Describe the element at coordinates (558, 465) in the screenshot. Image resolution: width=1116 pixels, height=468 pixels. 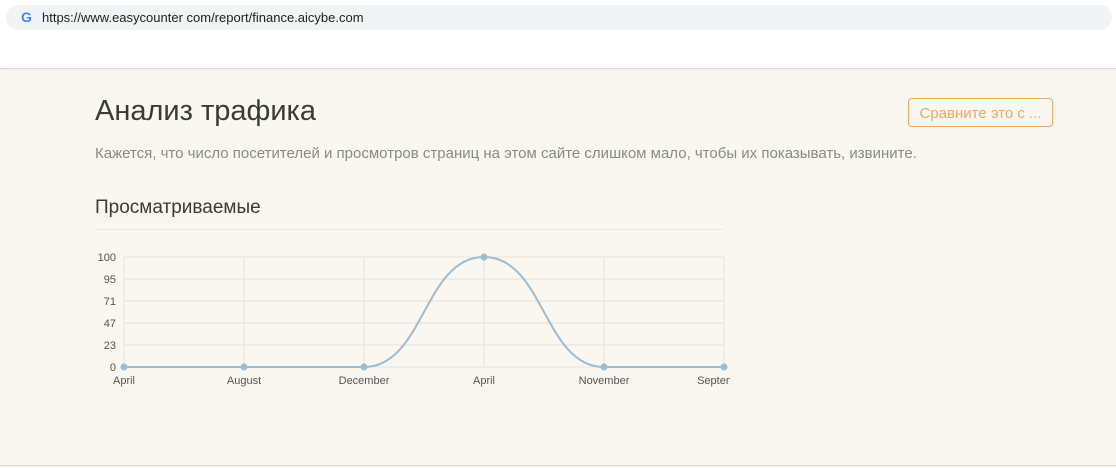
I see `footer-divider` at that location.